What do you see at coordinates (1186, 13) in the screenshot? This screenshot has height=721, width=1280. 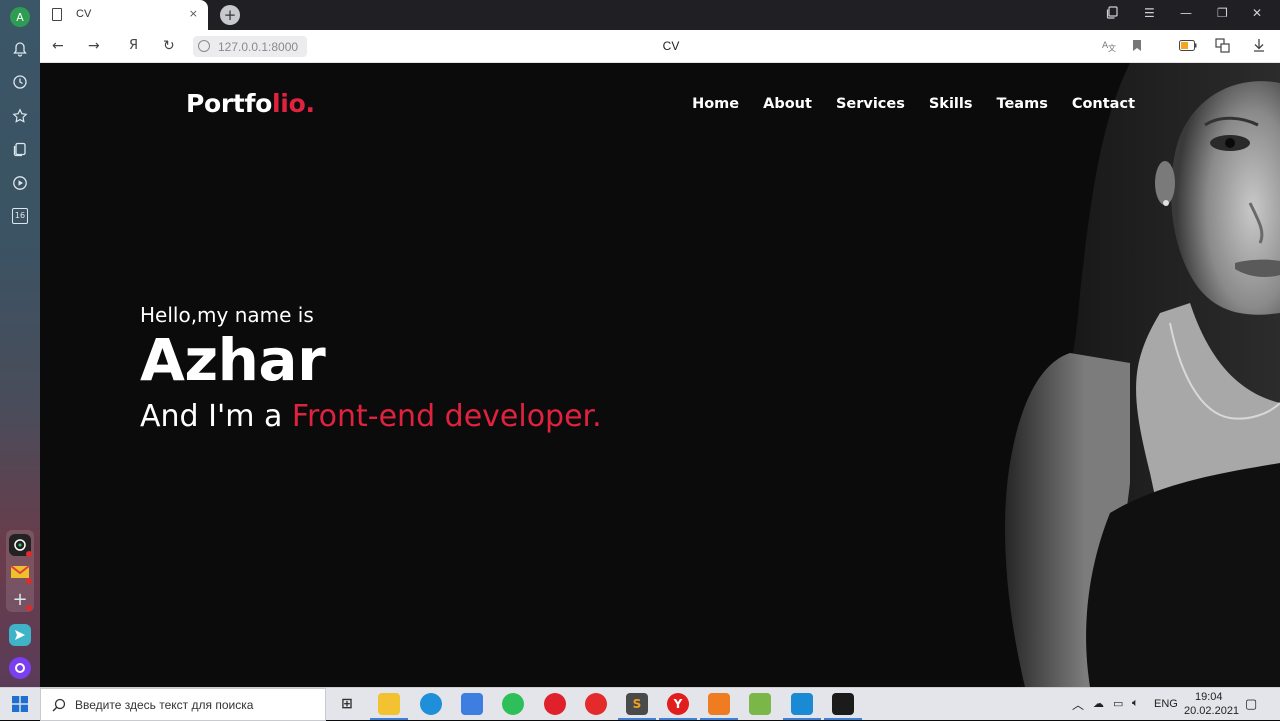 I see `minimize-icon: —` at bounding box center [1186, 13].